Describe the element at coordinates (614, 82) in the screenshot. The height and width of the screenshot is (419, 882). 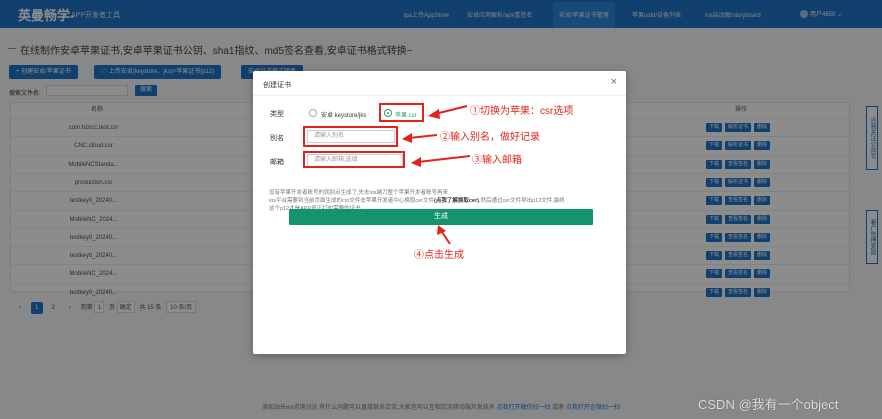
I see `close-icon: ×` at that location.